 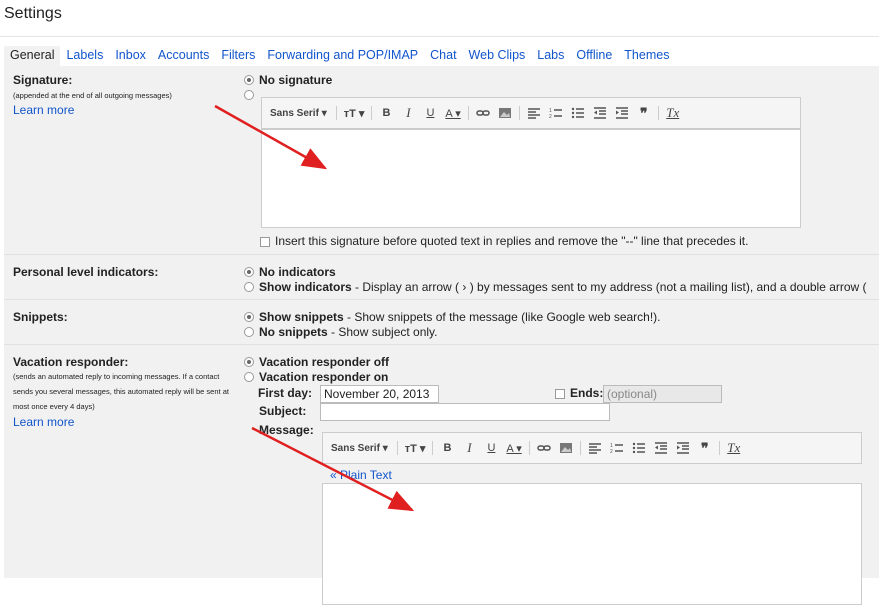 What do you see at coordinates (71, 362) in the screenshot?
I see `vacation-responder-label: Vacation responder:` at bounding box center [71, 362].